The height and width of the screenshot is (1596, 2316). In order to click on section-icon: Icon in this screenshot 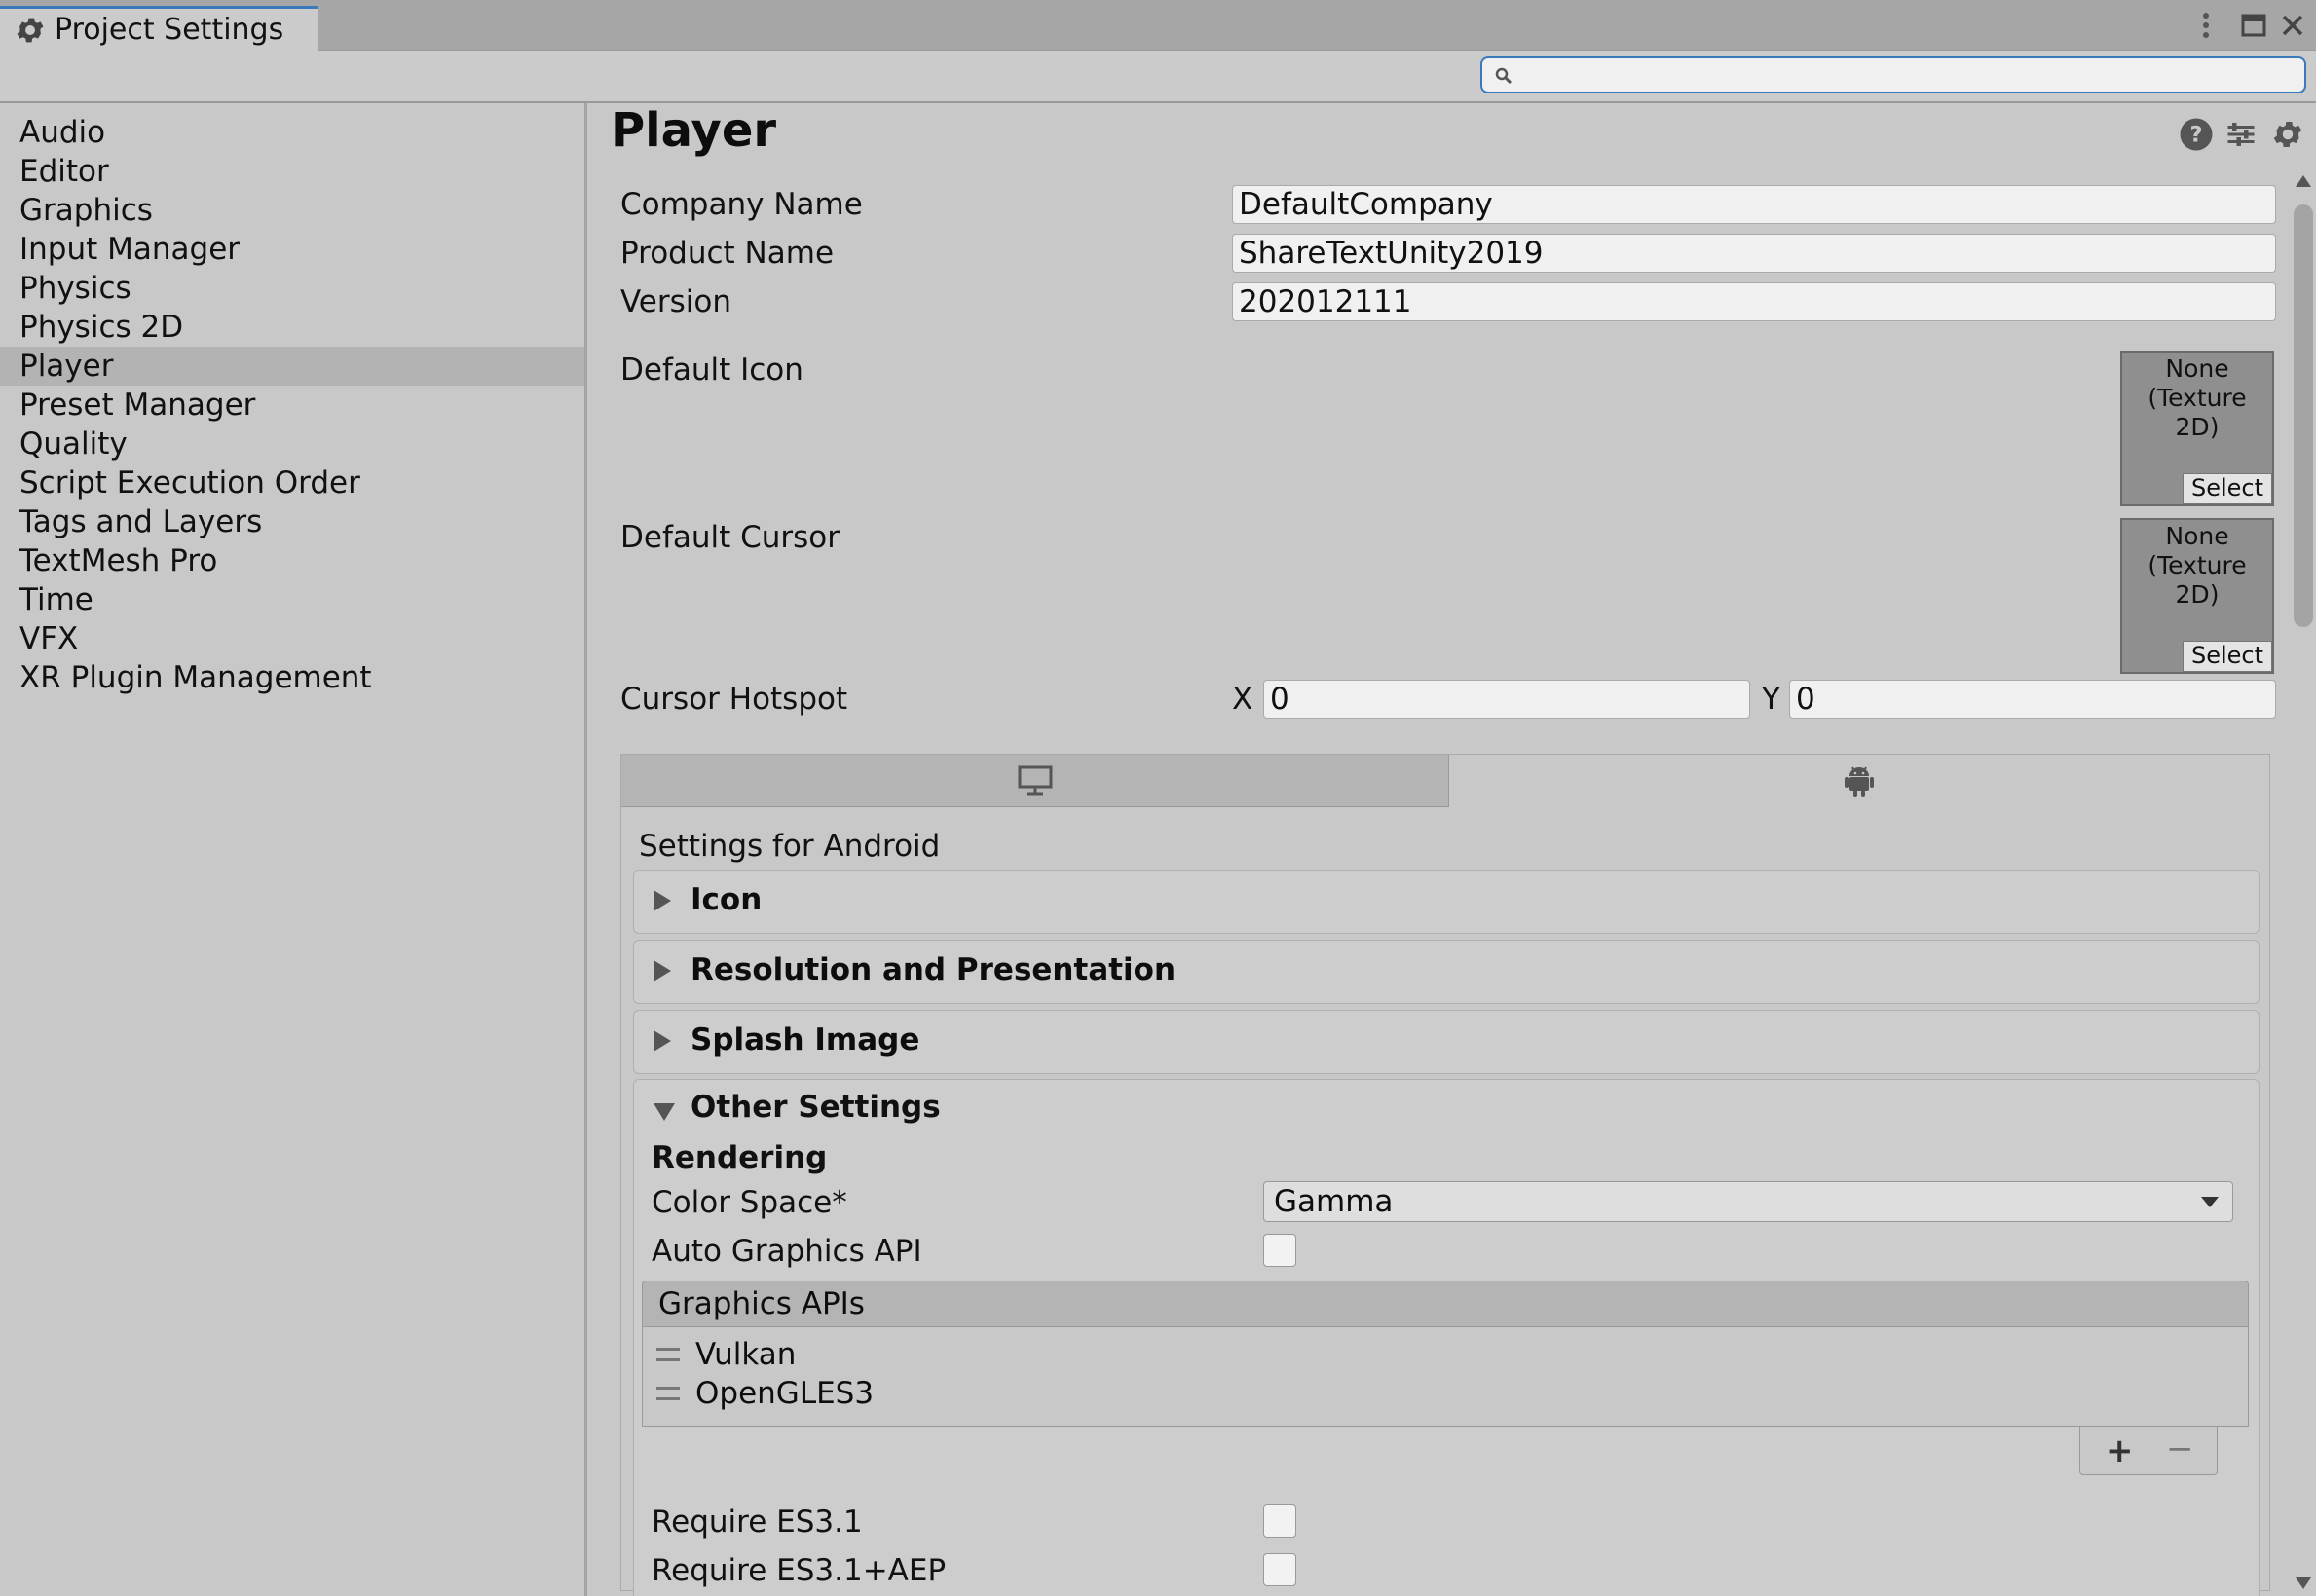, I will do `click(1446, 902)`.